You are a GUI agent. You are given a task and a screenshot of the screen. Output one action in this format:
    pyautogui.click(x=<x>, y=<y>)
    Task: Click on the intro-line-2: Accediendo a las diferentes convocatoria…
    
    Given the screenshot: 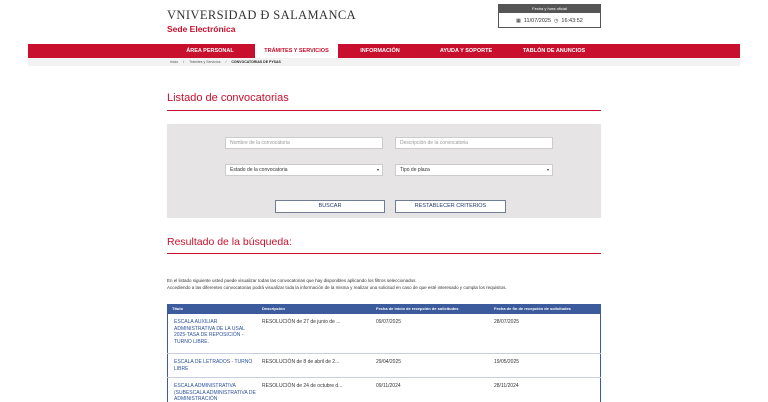 What is the action you would take?
    pyautogui.click(x=337, y=287)
    